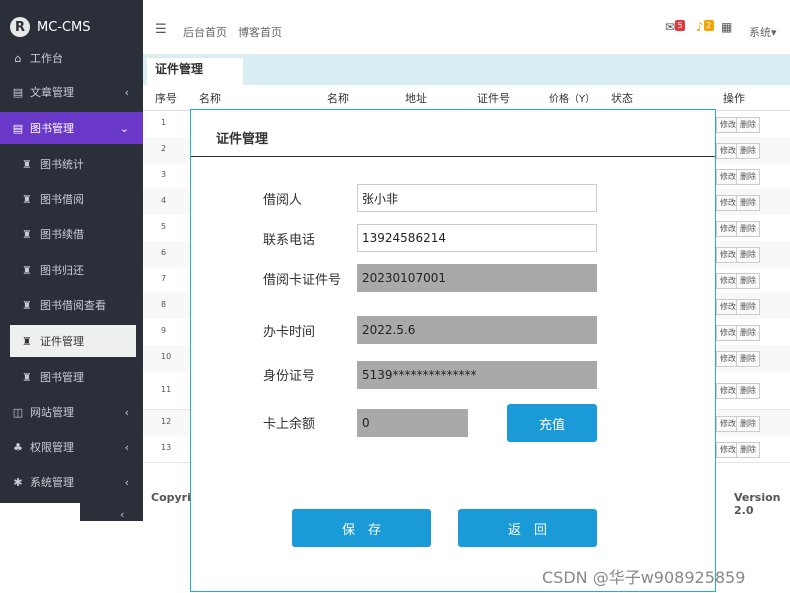  I want to click on issue-date-label: 办卡时间, so click(289, 332).